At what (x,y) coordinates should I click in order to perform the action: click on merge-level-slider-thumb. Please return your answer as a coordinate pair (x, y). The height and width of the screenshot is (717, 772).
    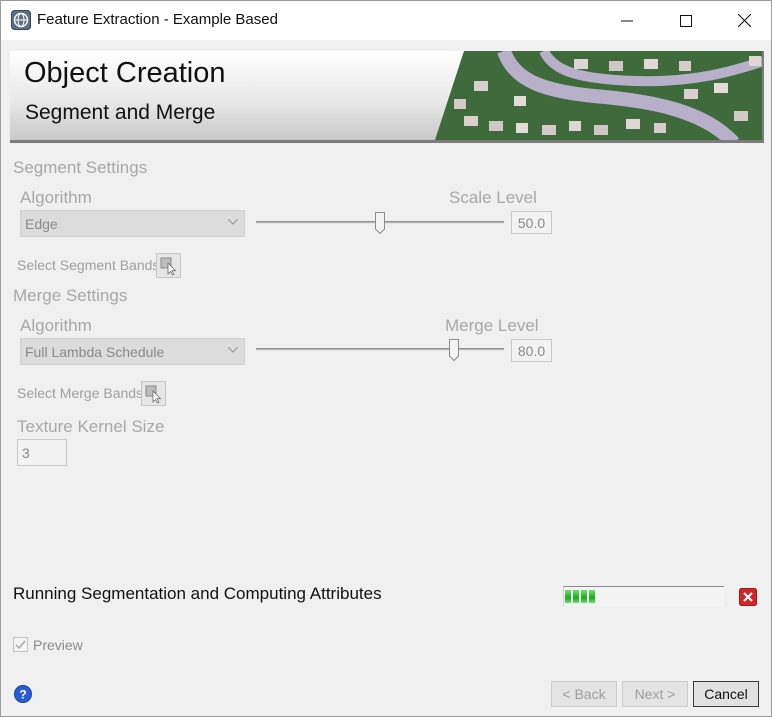
    Looking at the image, I should click on (454, 350).